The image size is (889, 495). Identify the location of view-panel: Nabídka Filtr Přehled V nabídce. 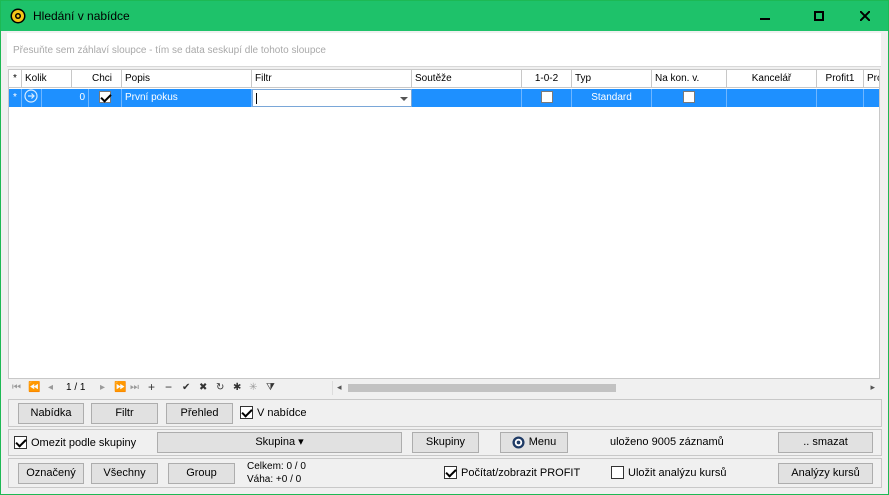
(445, 413).